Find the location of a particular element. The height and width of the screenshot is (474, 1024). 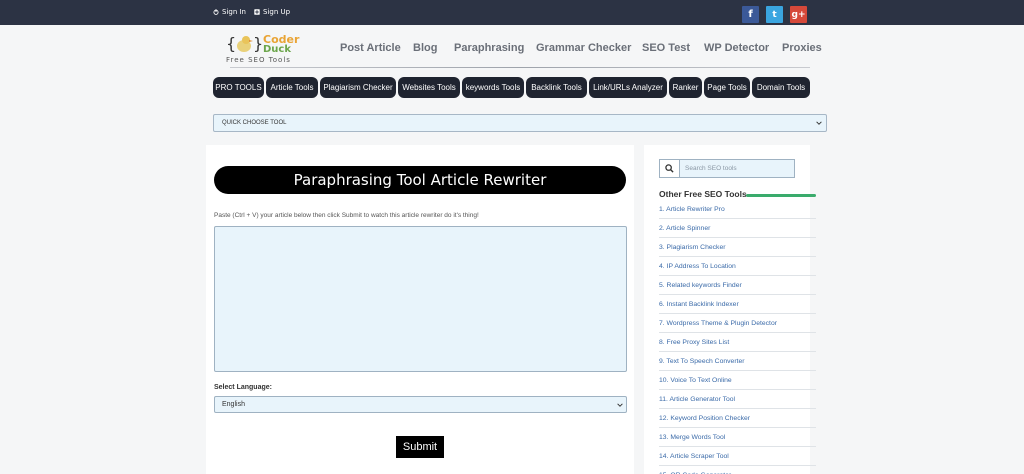

tab-article-tools: Article Tools is located at coordinates (292, 87).